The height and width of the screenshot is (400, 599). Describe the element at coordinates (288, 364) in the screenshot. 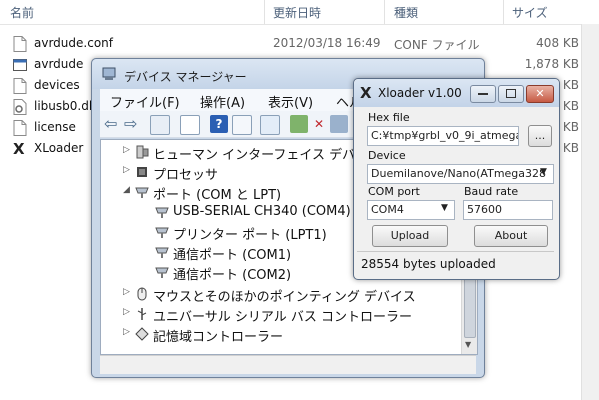

I see `status-bar` at that location.